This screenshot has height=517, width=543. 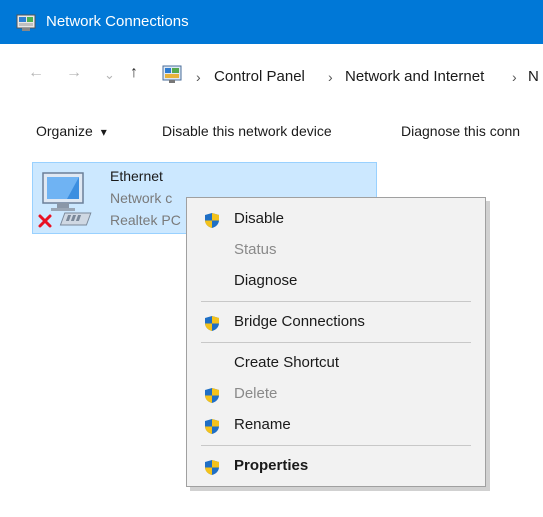 I want to click on menu-item-create-shortcut: Create Shortcut, so click(x=336, y=363).